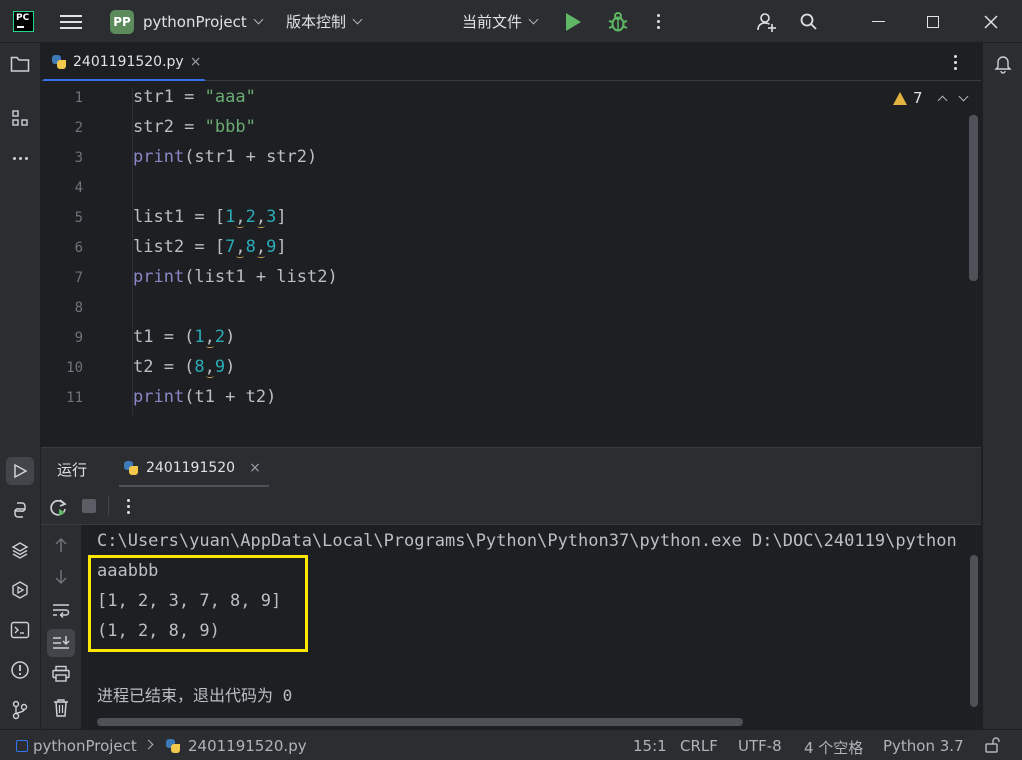  I want to click on close-tab-icon: ×, so click(196, 62).